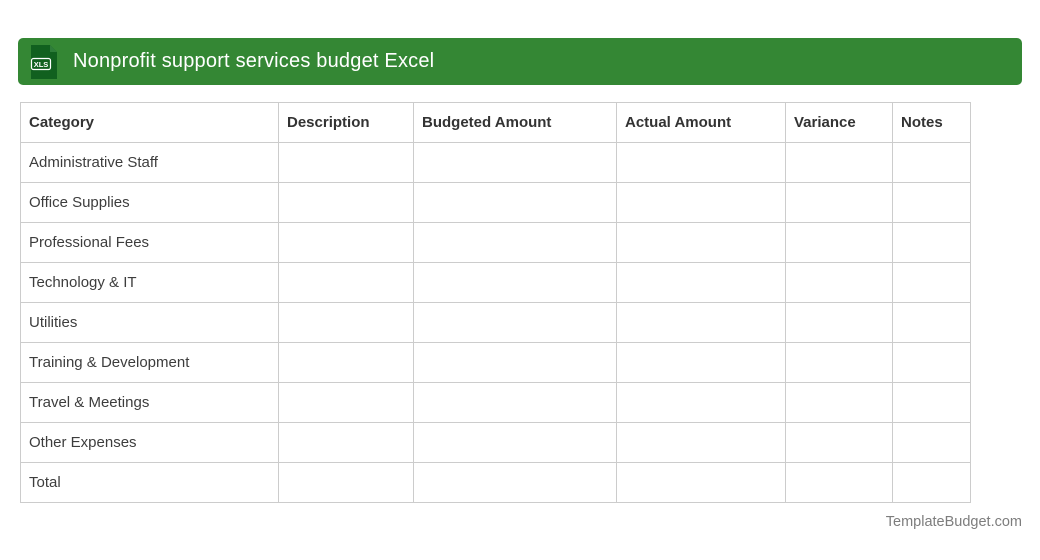 Image resolution: width=1040 pixels, height=560 pixels. What do you see at coordinates (701, 122) in the screenshot?
I see `column-header-actual-amount: Actual Amount` at bounding box center [701, 122].